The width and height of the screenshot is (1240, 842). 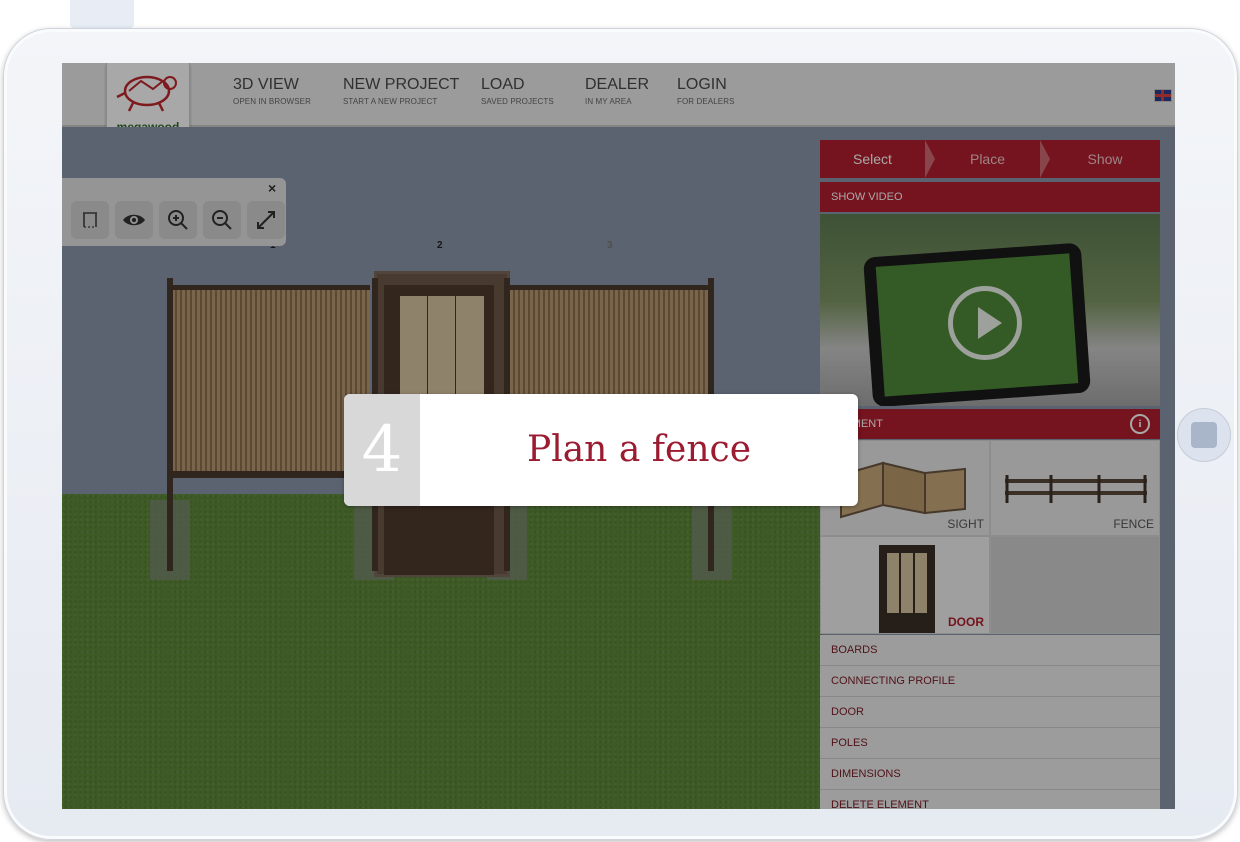 What do you see at coordinates (517, 101) in the screenshot?
I see `nav-load-sub: SAVED PROJECTS` at bounding box center [517, 101].